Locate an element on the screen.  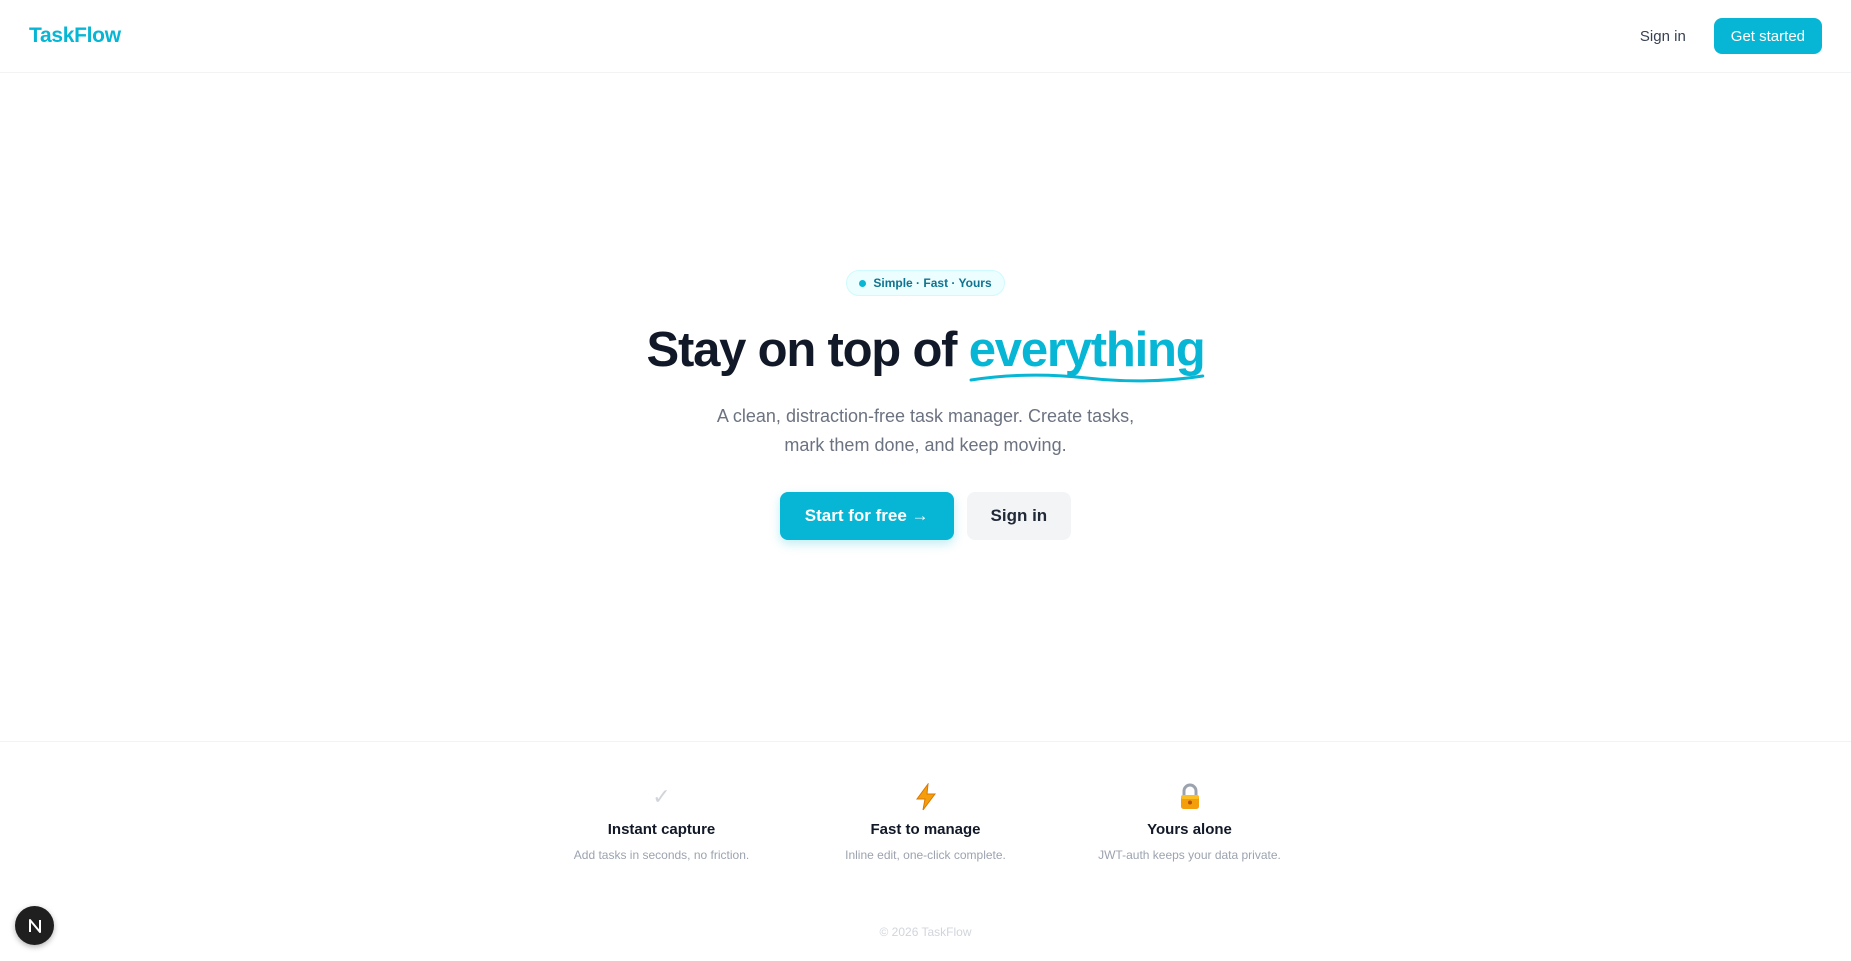
headline-accent-wrap: everything is located at coordinates (1087, 351).